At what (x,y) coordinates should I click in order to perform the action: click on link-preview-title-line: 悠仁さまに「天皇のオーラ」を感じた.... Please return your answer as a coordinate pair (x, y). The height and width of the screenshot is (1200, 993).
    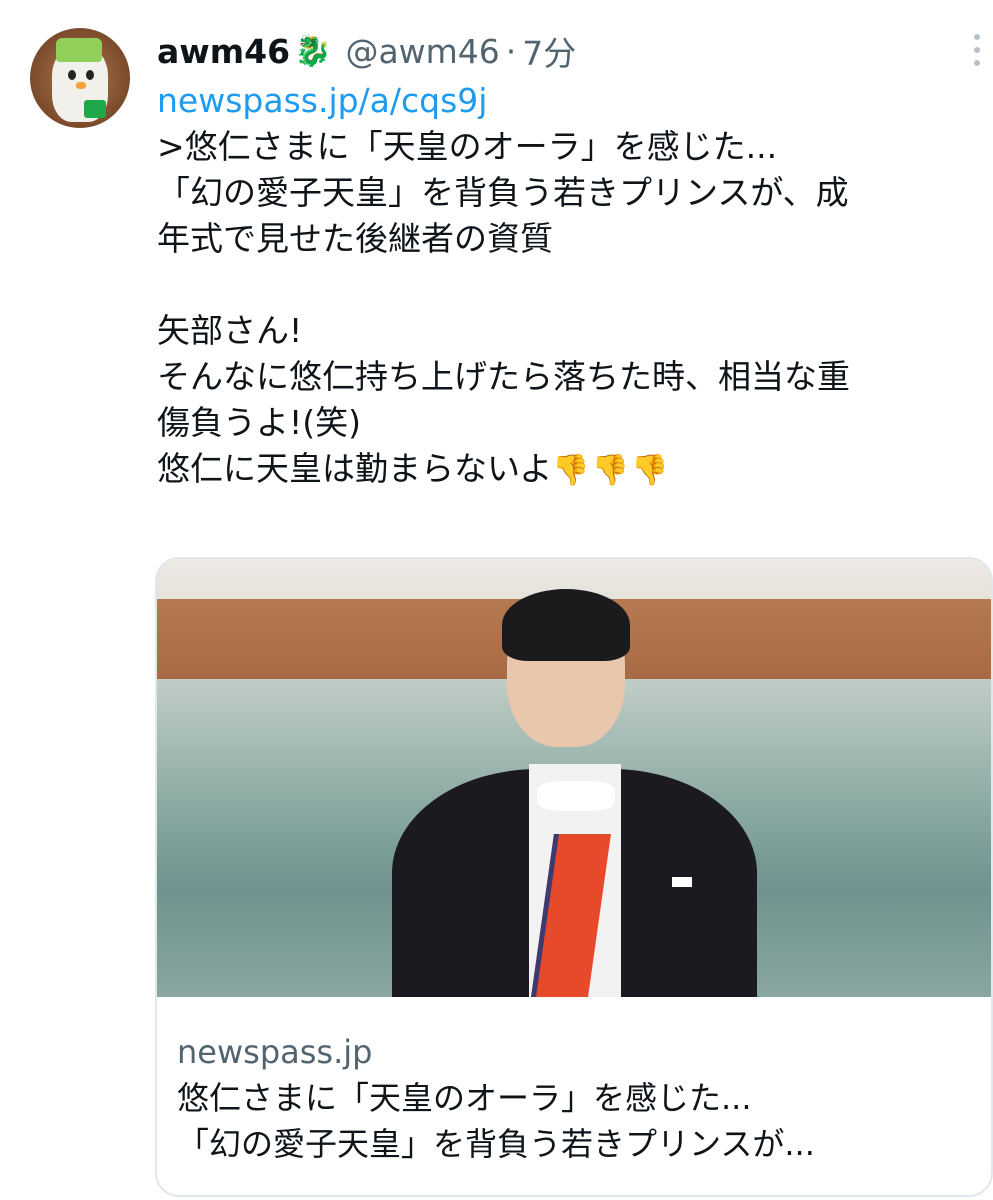
    Looking at the image, I should click on (464, 1098).